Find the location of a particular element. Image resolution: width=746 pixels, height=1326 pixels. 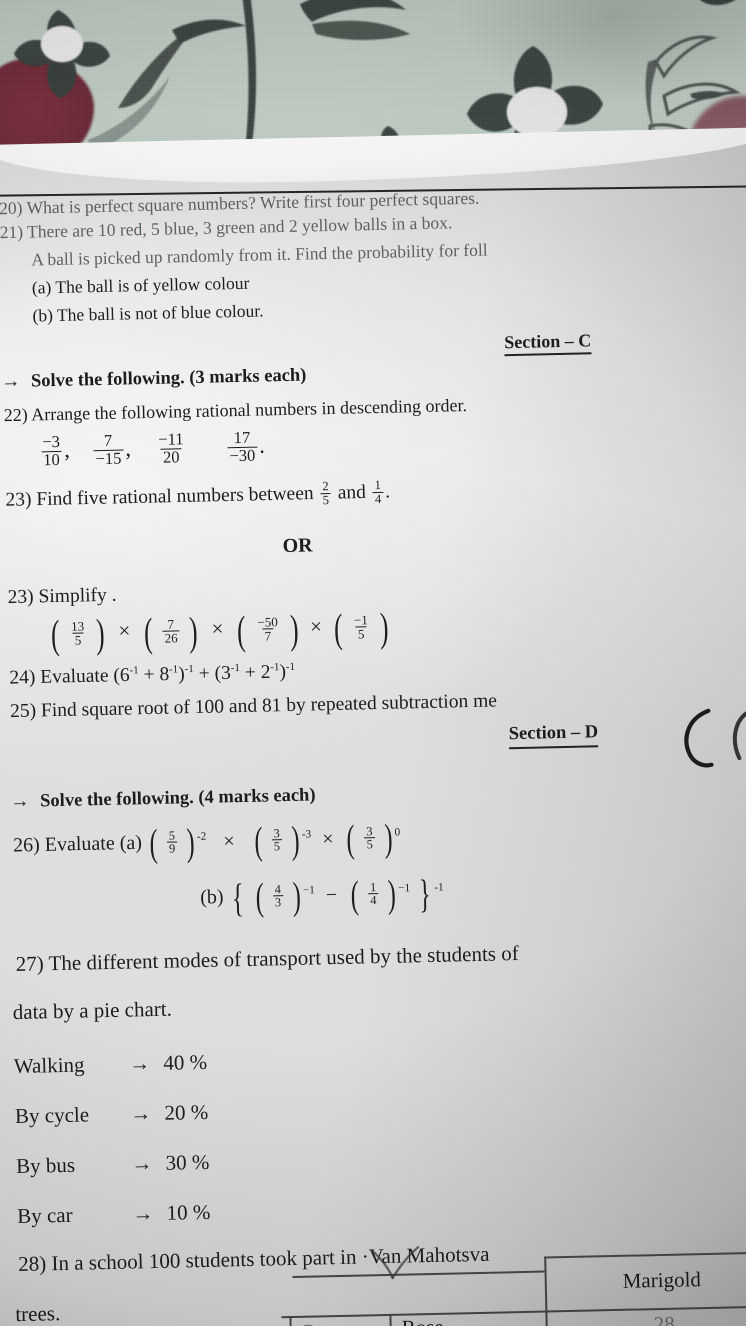

operator-2: × is located at coordinates (217, 628).